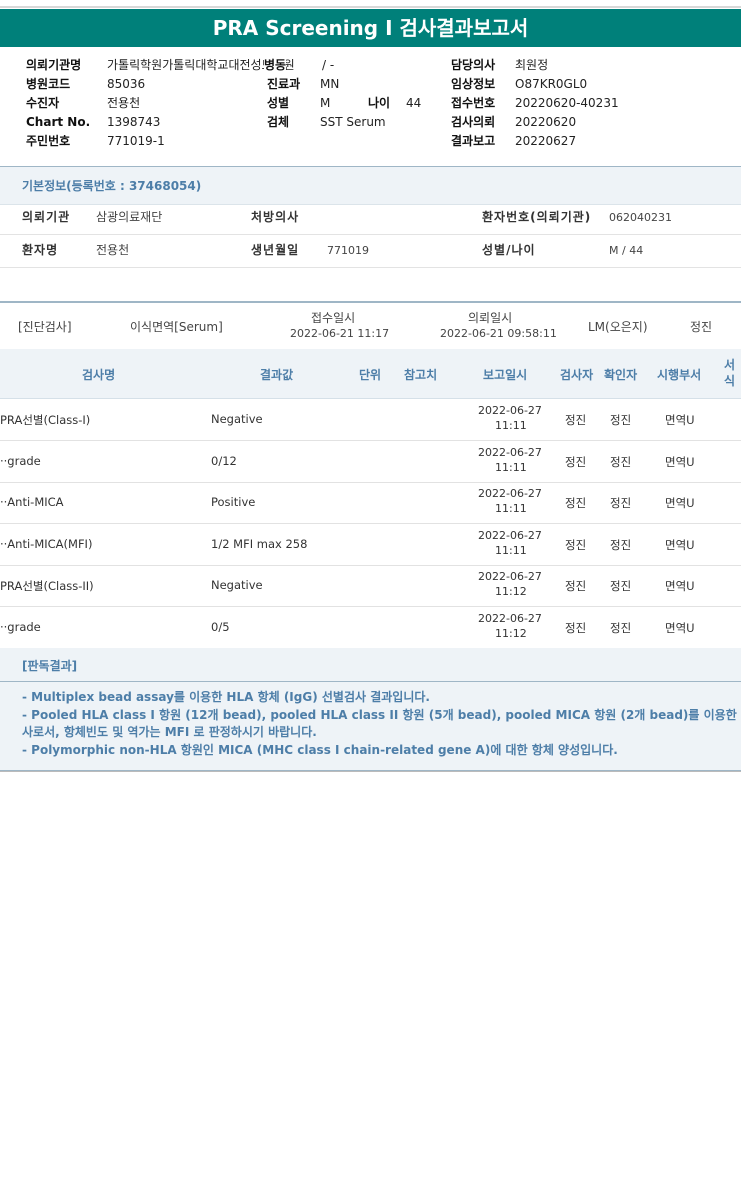 The width and height of the screenshot is (741, 1195). What do you see at coordinates (129, 217) in the screenshot?
I see `info-value: 삼광의료재단` at bounding box center [129, 217].